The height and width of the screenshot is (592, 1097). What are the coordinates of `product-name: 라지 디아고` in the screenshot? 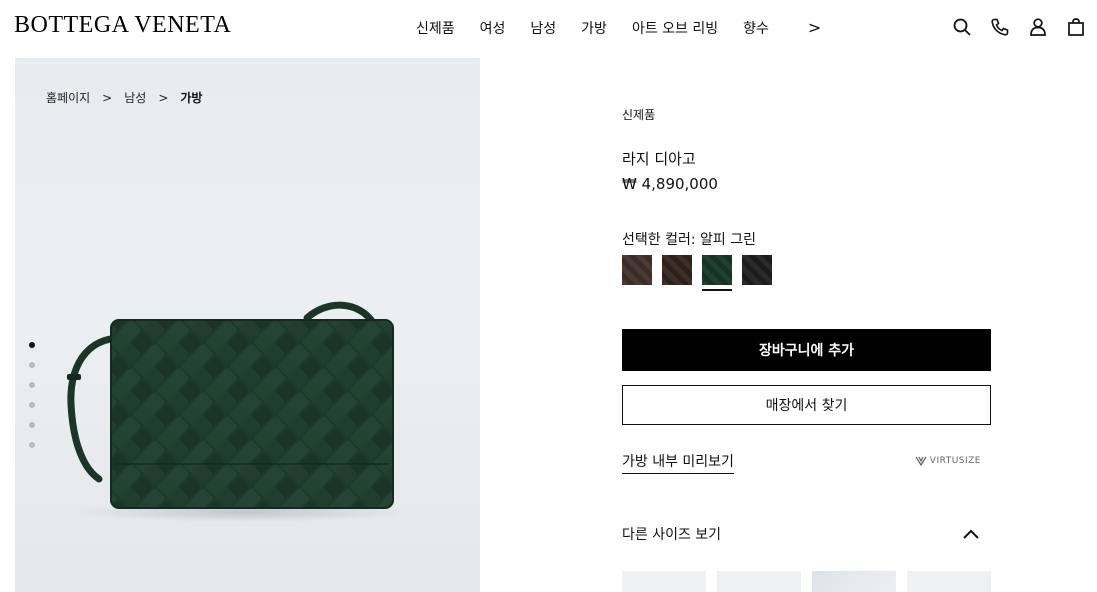 It's located at (659, 159).